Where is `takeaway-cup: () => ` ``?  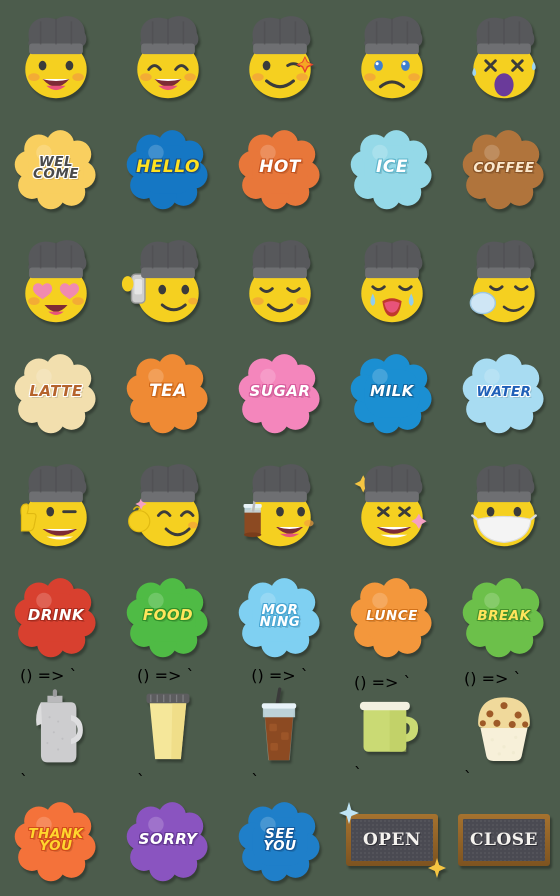 takeaway-cup: () => ` ` is located at coordinates (166, 728).